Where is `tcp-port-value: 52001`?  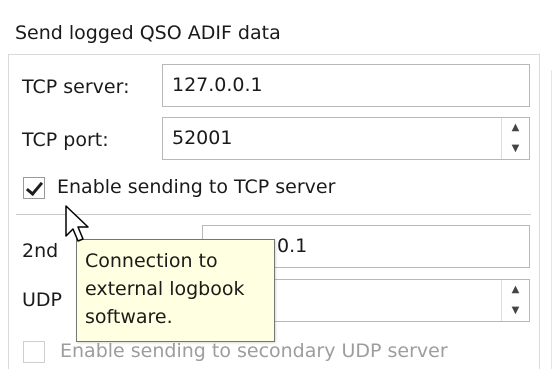 tcp-port-value: 52001 is located at coordinates (202, 138).